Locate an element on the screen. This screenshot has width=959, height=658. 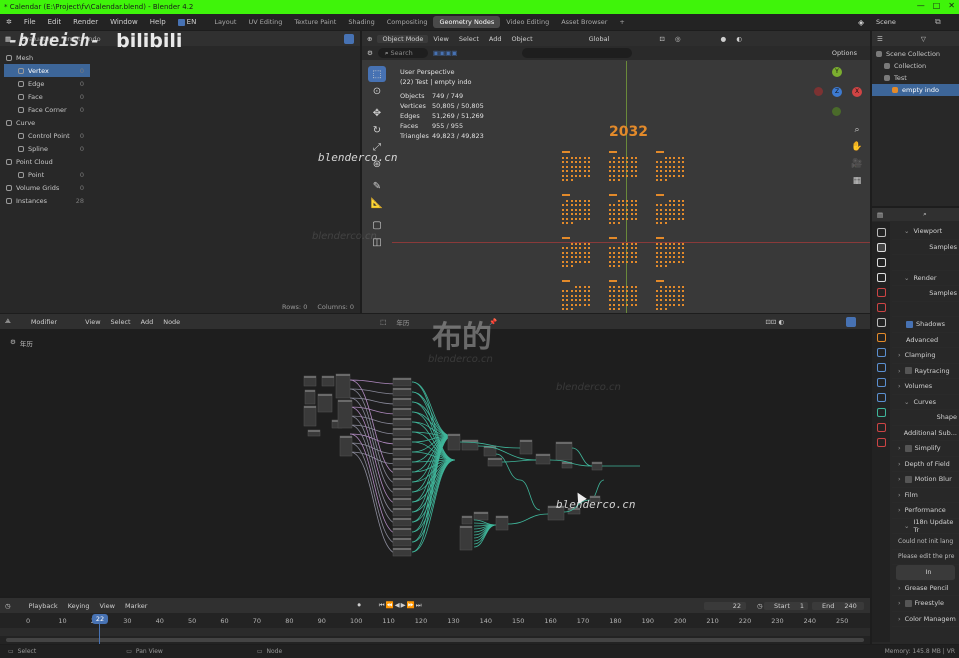
property-row: Advanced is located at coordinates (925, 340).